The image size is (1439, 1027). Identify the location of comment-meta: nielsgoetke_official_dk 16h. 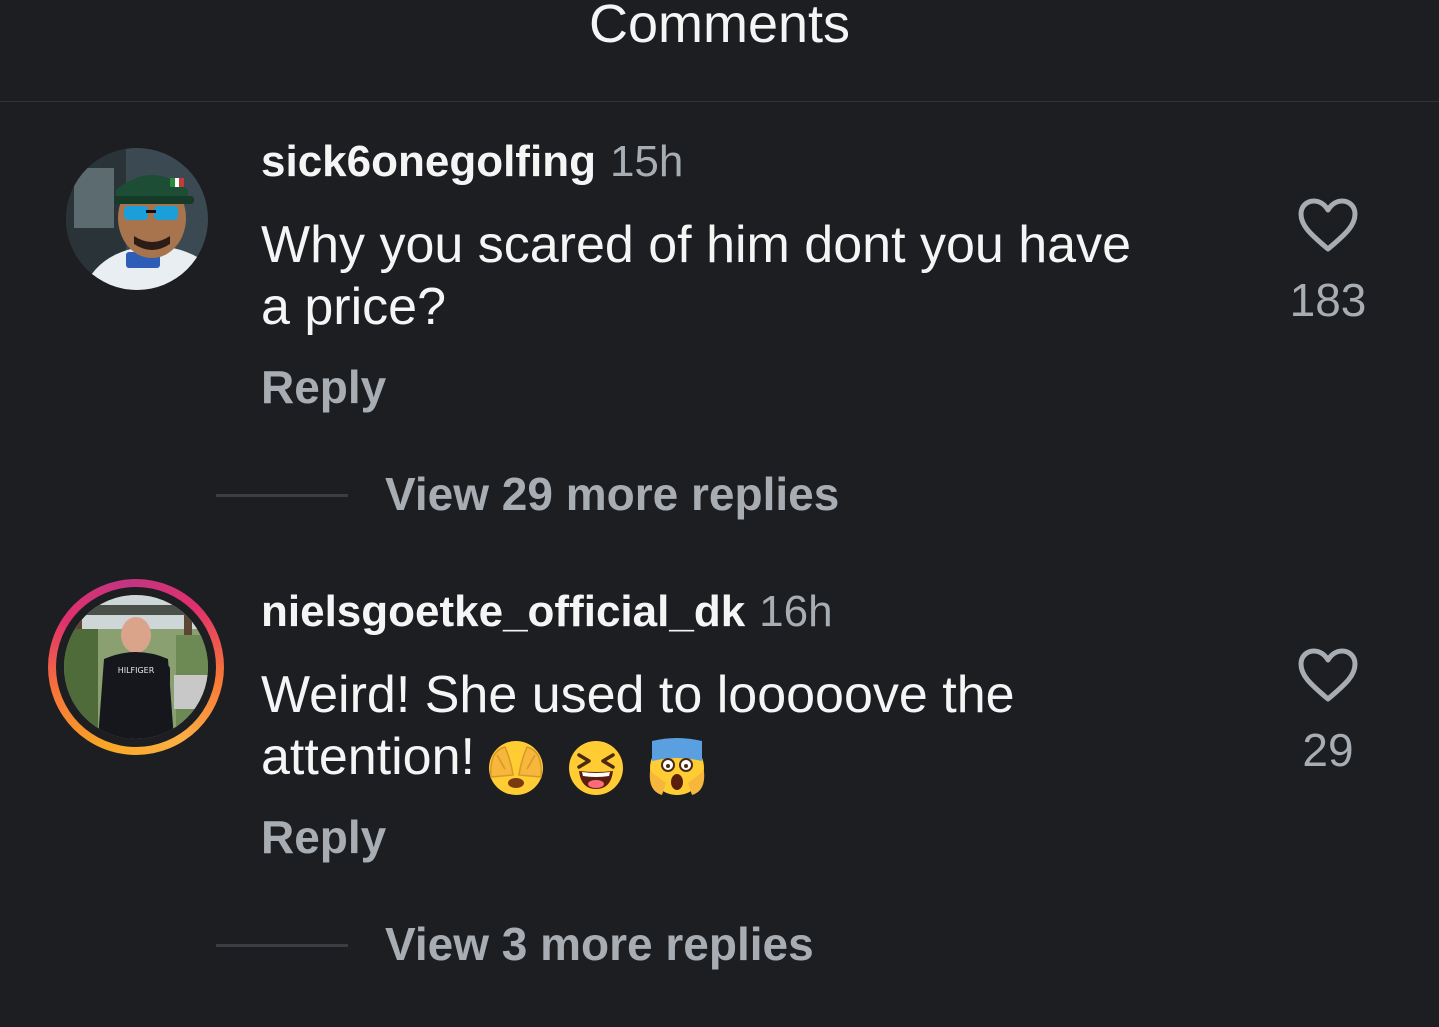
(547, 612).